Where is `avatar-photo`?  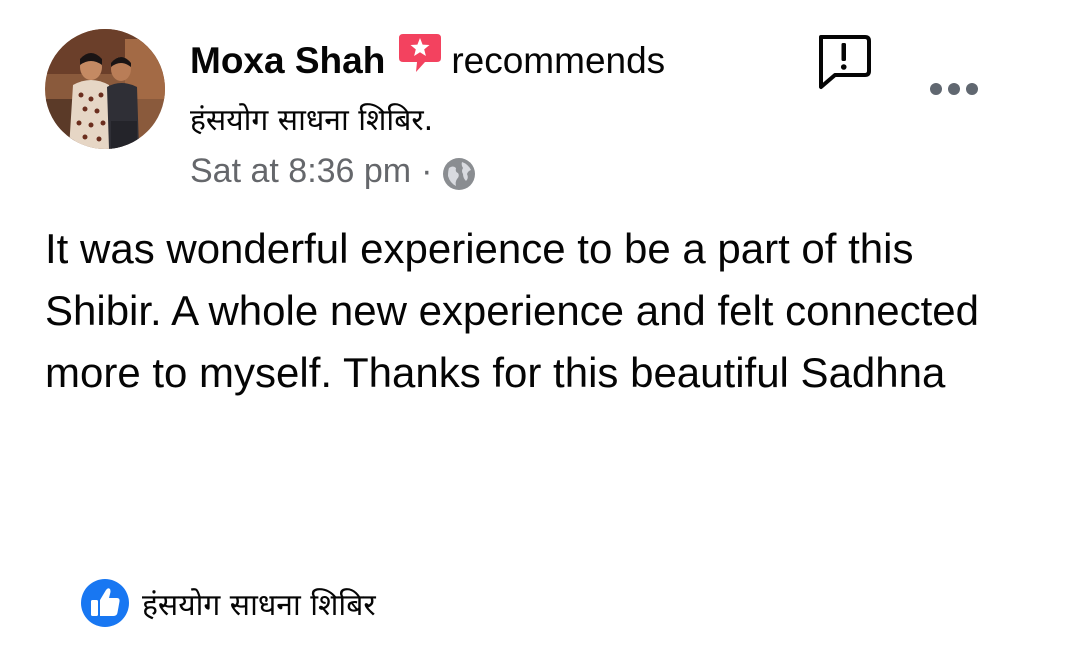
avatar-photo is located at coordinates (105, 89).